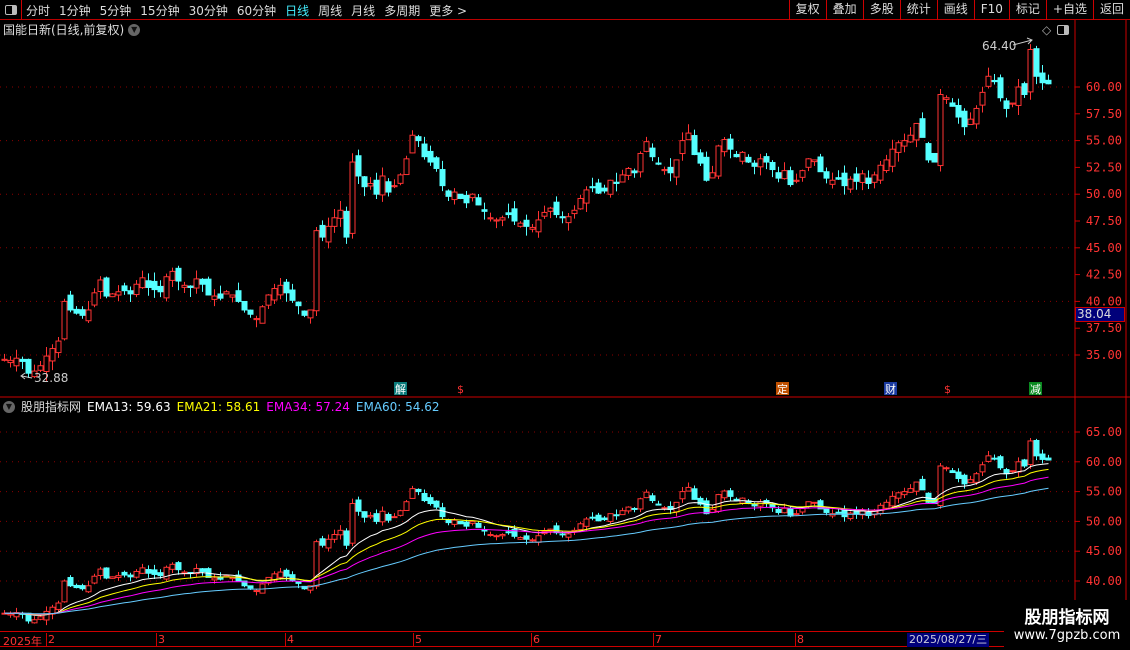 This screenshot has height=650, width=1130. I want to click on chevron-down-icon: ▼, so click(9, 406).